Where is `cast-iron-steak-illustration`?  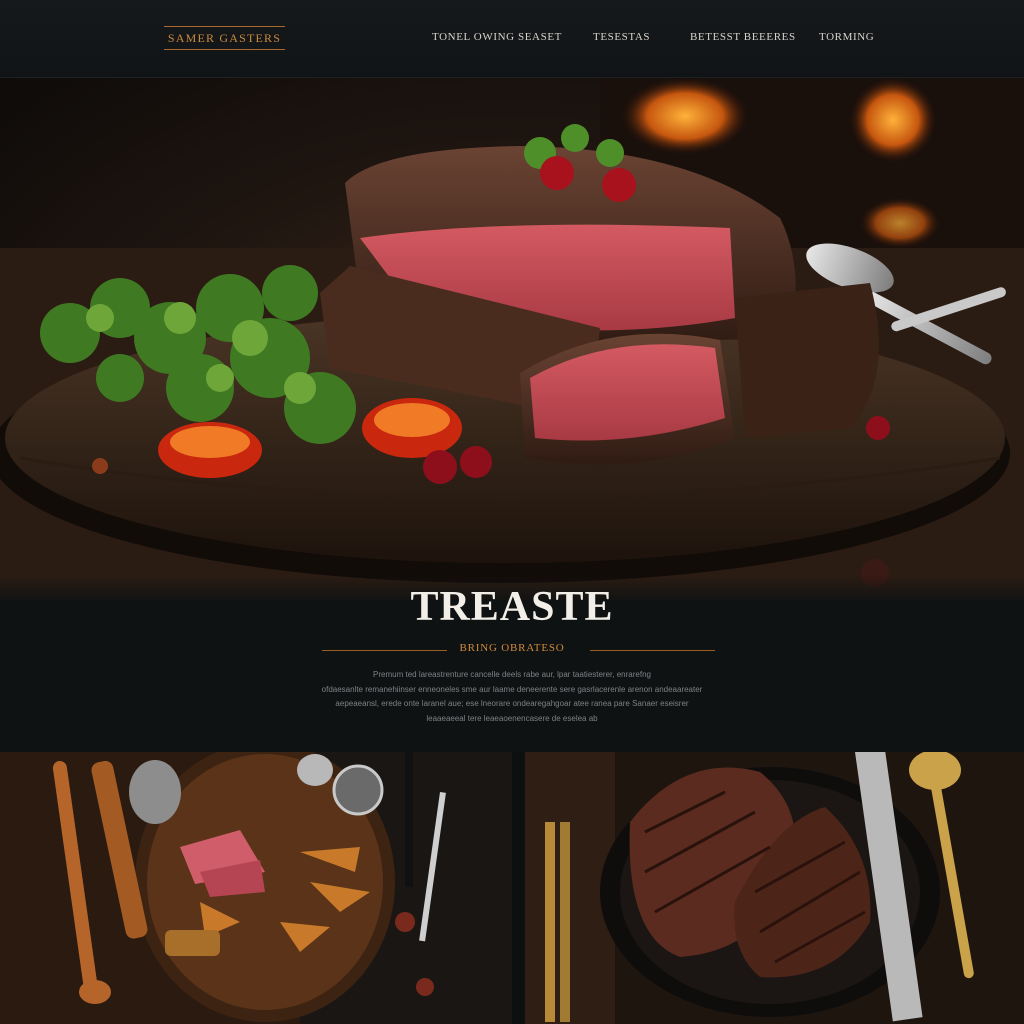 cast-iron-steak-illustration is located at coordinates (774, 888).